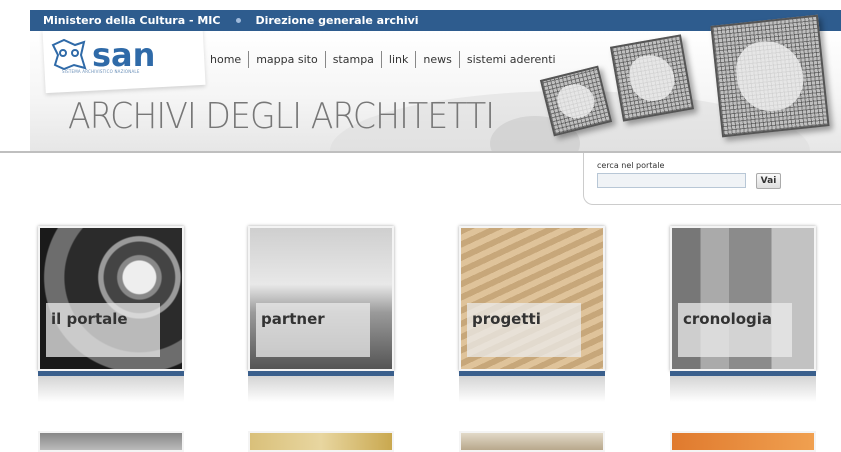  I want to click on nav-link: link, so click(397, 59).